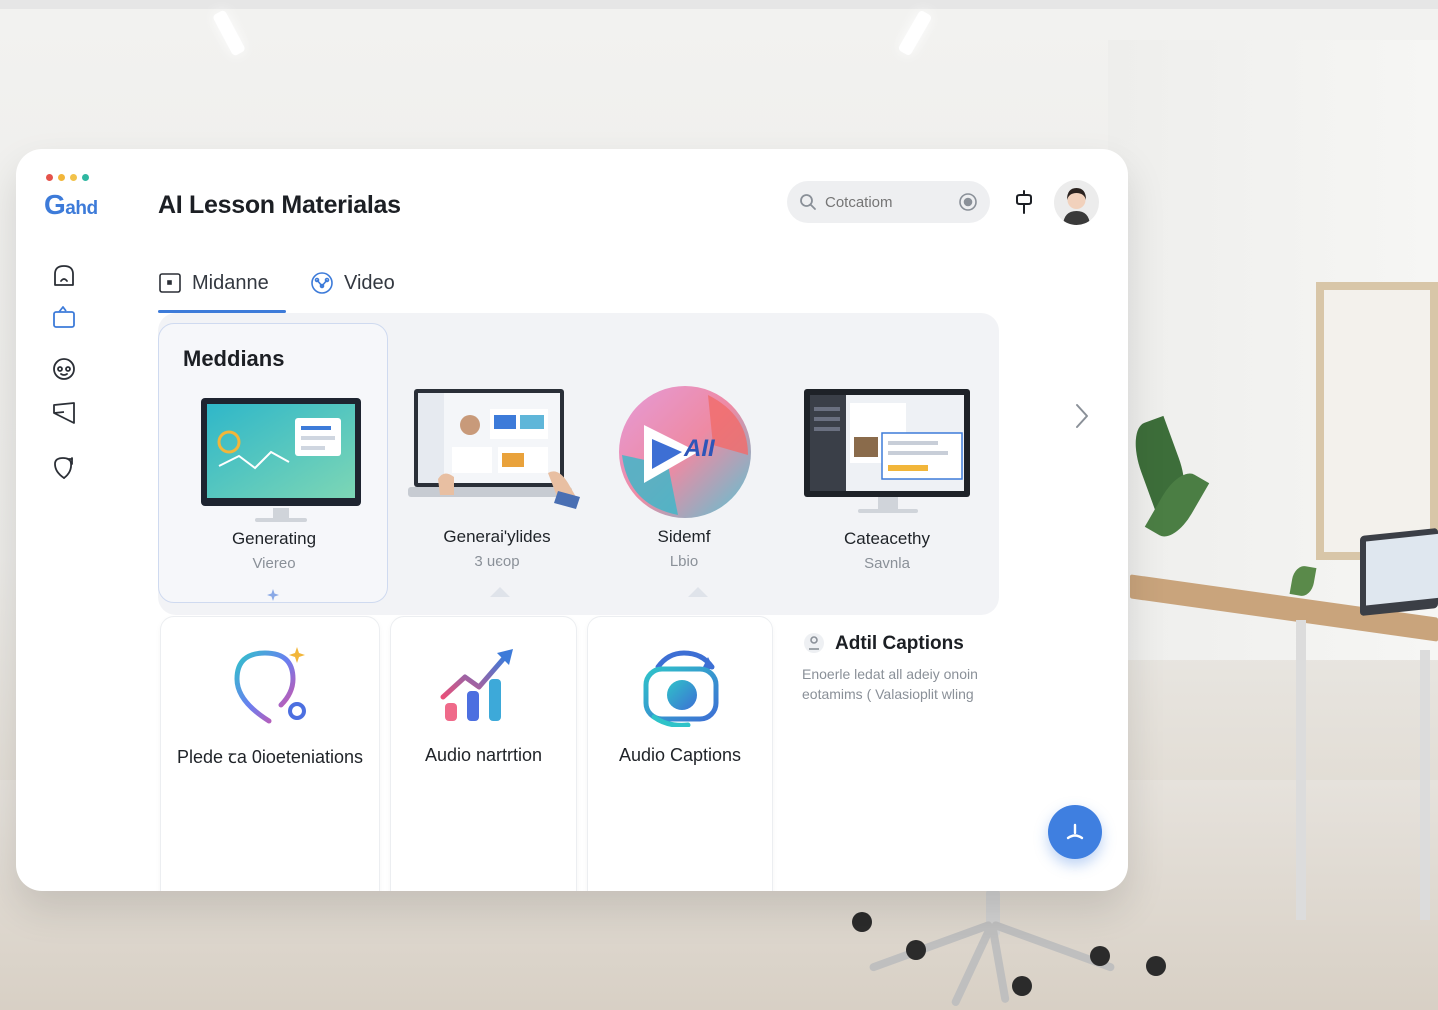  I want to click on square-icon, so click(170, 283).